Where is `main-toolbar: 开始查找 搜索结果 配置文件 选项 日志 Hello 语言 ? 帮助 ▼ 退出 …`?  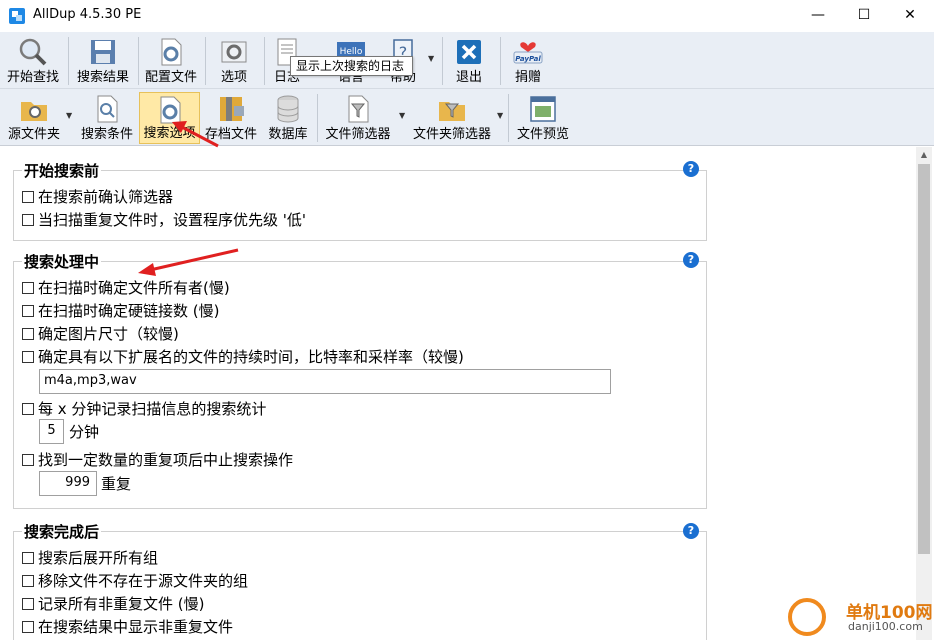 main-toolbar: 开始查找 搜索结果 配置文件 选项 日志 Hello 语言 ? 帮助 ▼ 退出 … is located at coordinates (467, 60).